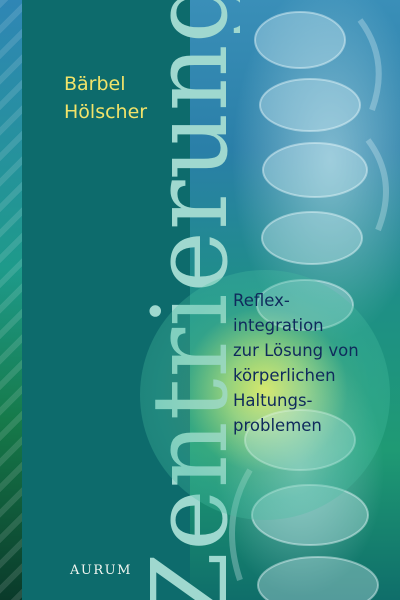 The image size is (400, 600). I want to click on subtitle-line-2: integration, so click(278, 325).